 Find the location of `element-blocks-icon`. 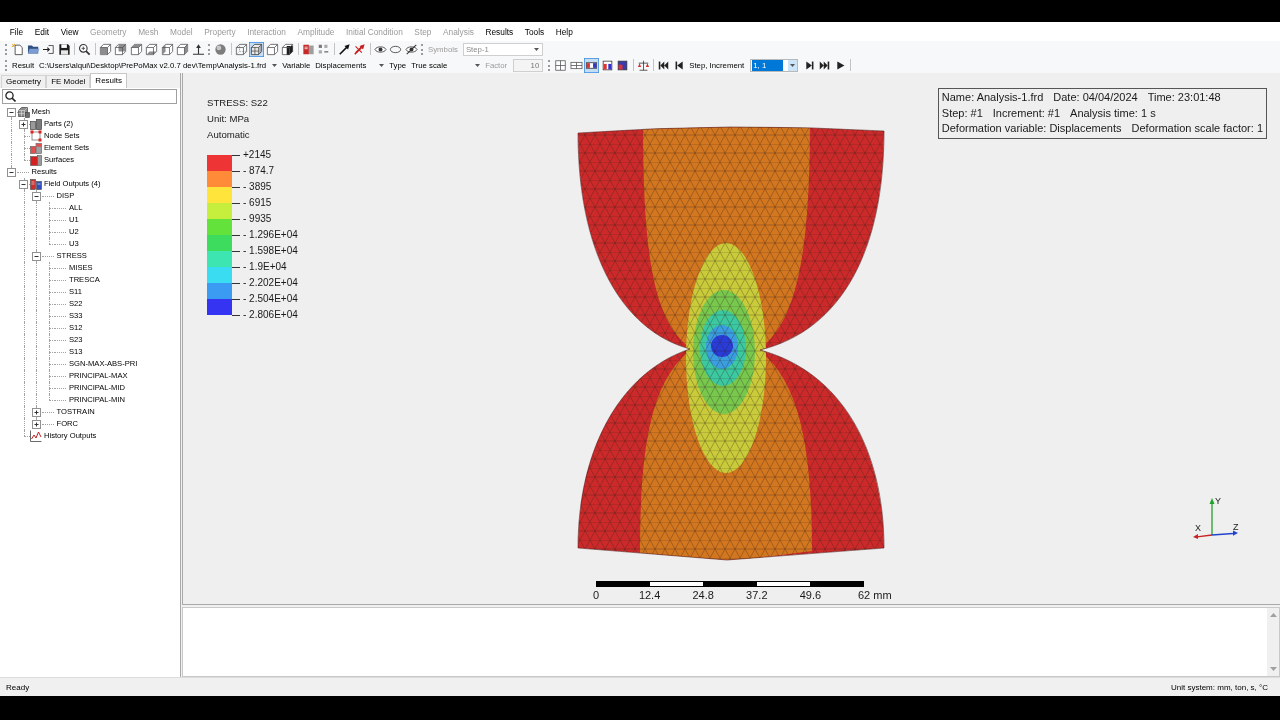

element-blocks-icon is located at coordinates (36, 148).